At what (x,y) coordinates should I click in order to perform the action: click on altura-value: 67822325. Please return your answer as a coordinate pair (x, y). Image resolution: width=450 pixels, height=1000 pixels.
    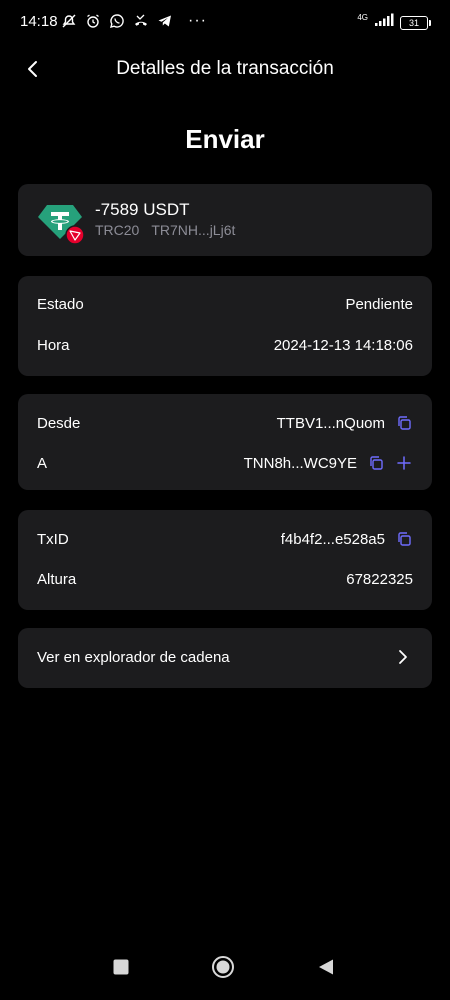
    Looking at the image, I should click on (379, 579).